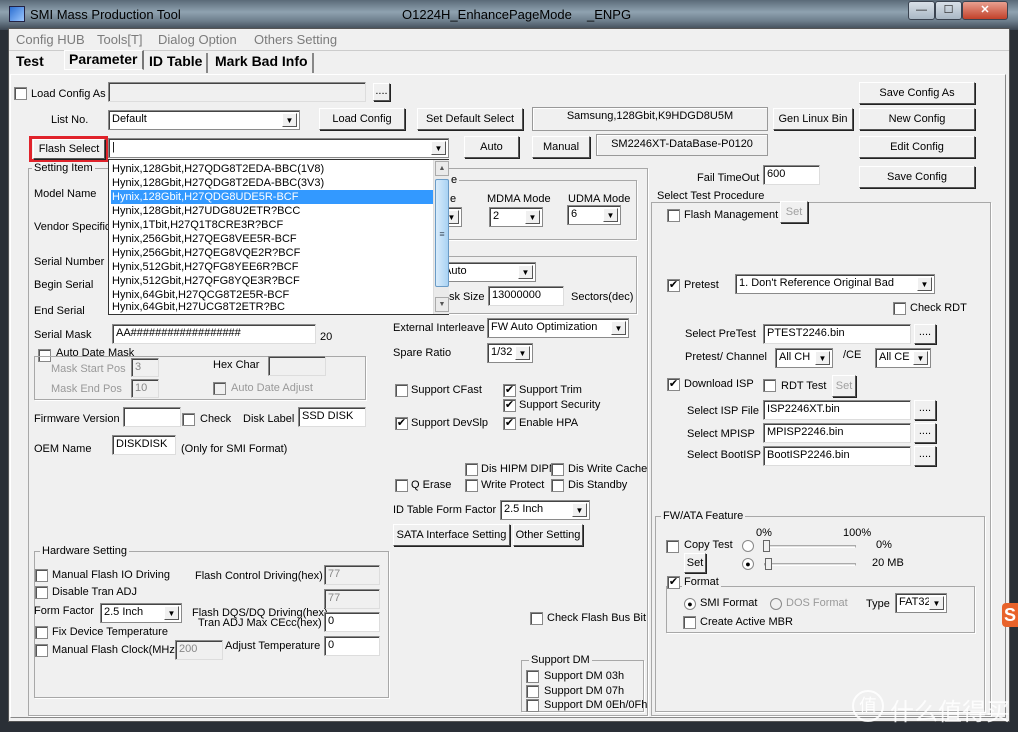  What do you see at coordinates (690, 604) in the screenshot?
I see `smi-format-radio: ●` at bounding box center [690, 604].